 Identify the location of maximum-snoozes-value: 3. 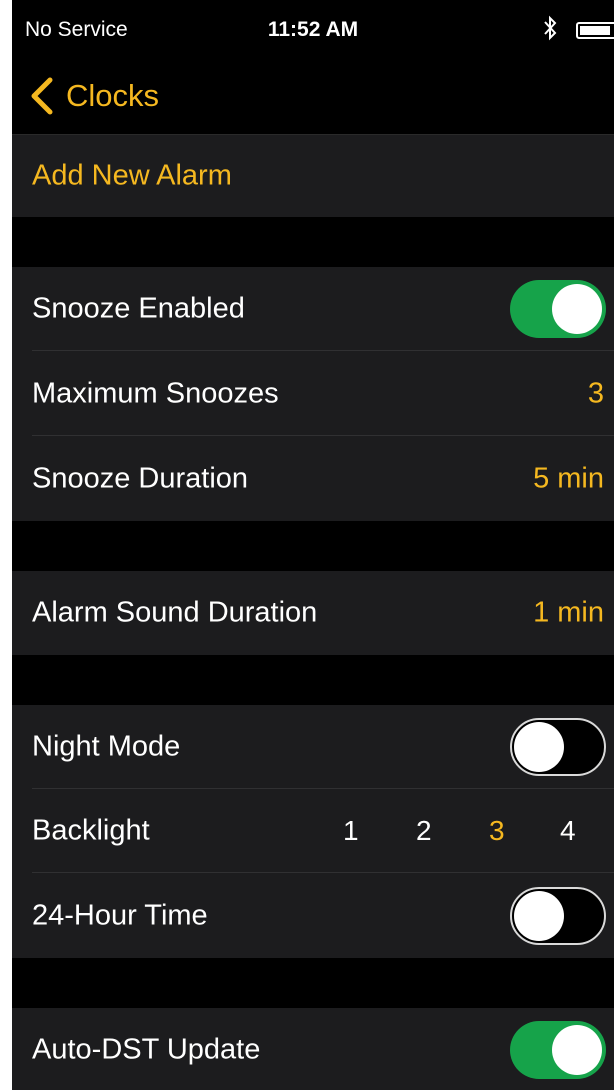
(595, 393).